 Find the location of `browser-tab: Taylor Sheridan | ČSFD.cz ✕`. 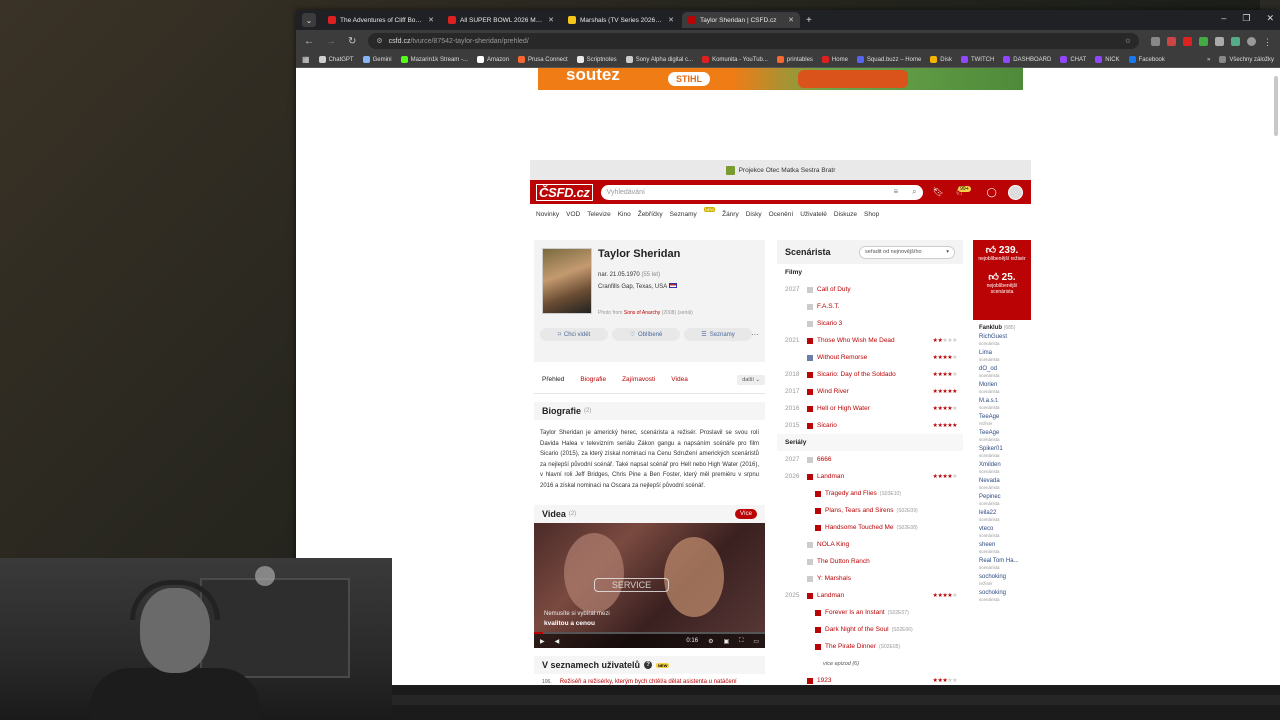

browser-tab: Taylor Sheridan | ČSFD.cz ✕ is located at coordinates (741, 20).